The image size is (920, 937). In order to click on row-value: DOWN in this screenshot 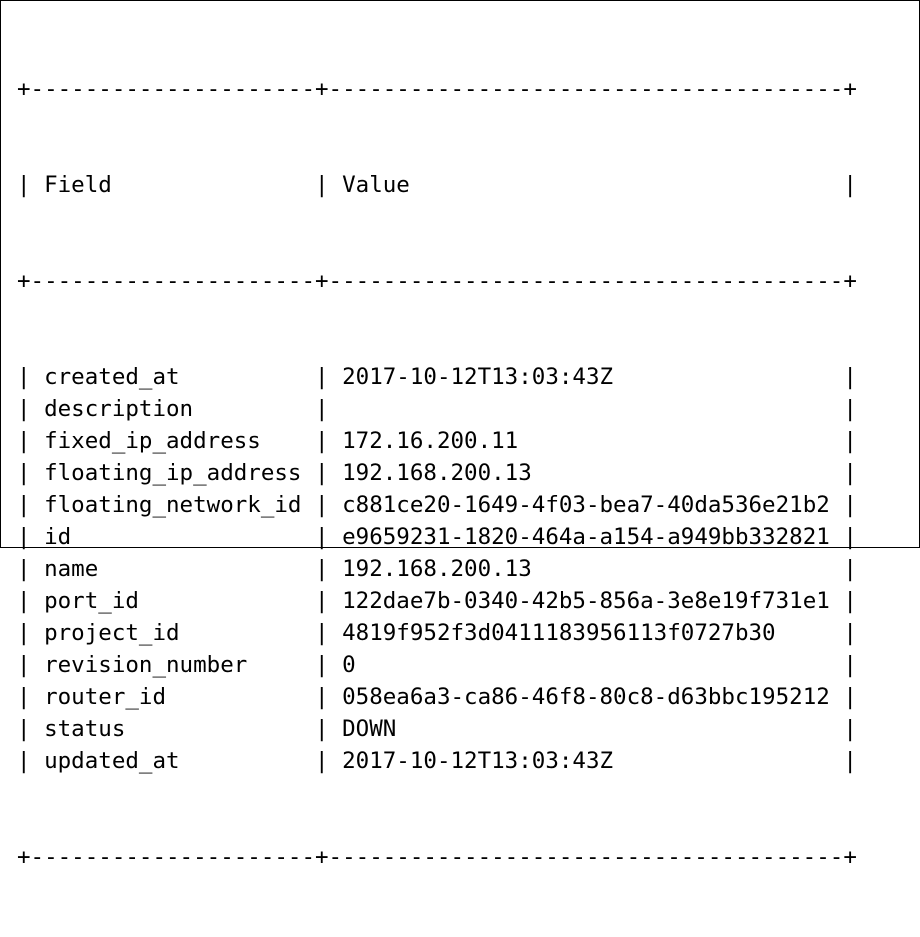, I will do `click(369, 729)`.